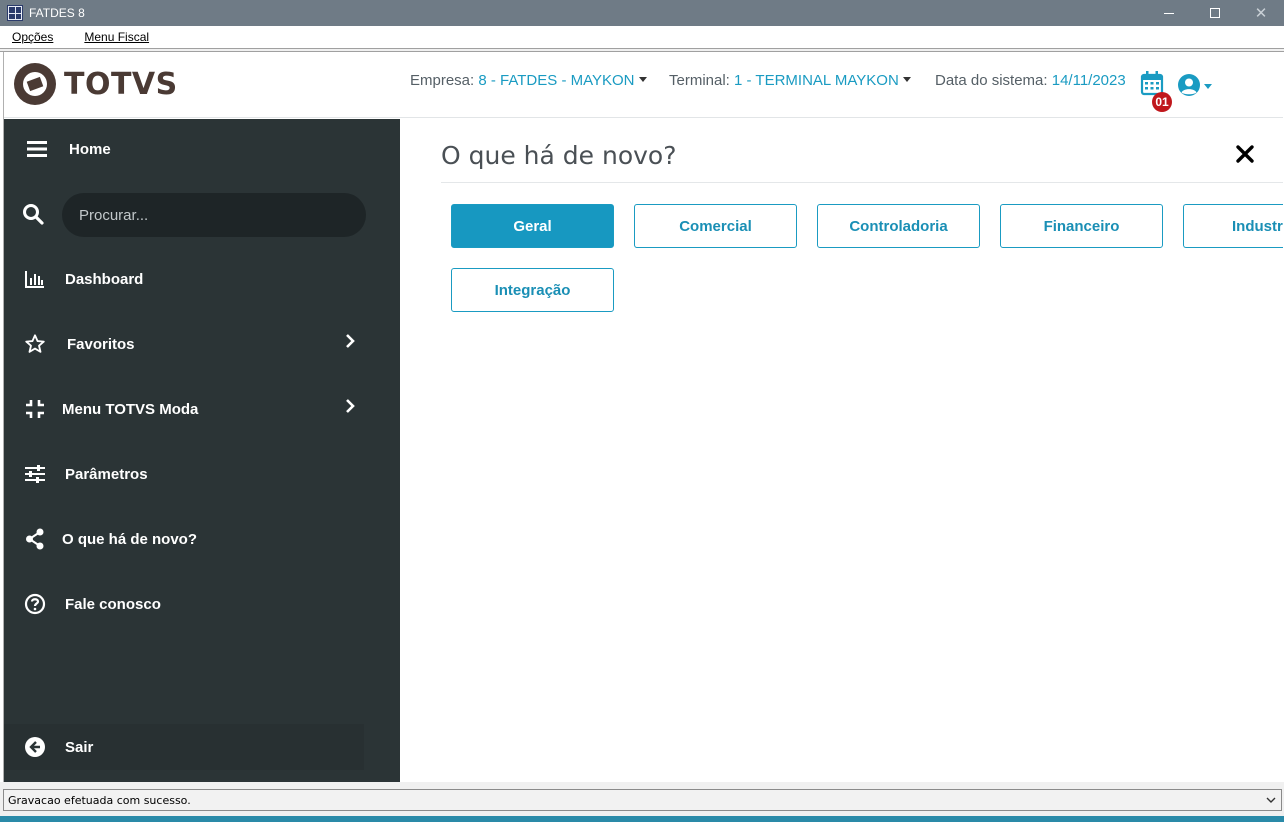 The height and width of the screenshot is (822, 1284). What do you see at coordinates (202, 474) in the screenshot?
I see `sidebar-item-parametros: Parâmetros` at bounding box center [202, 474].